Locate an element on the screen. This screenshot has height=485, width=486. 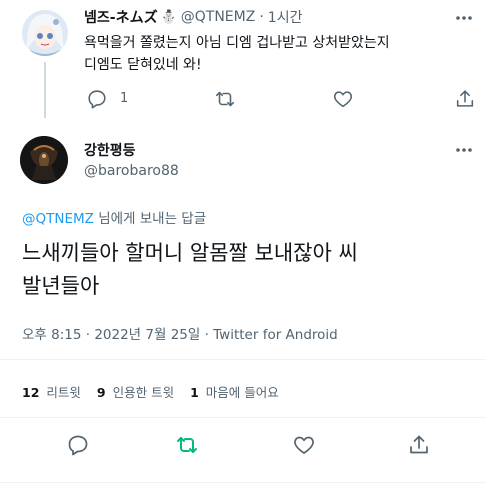
divider-end is located at coordinates (243, 482).